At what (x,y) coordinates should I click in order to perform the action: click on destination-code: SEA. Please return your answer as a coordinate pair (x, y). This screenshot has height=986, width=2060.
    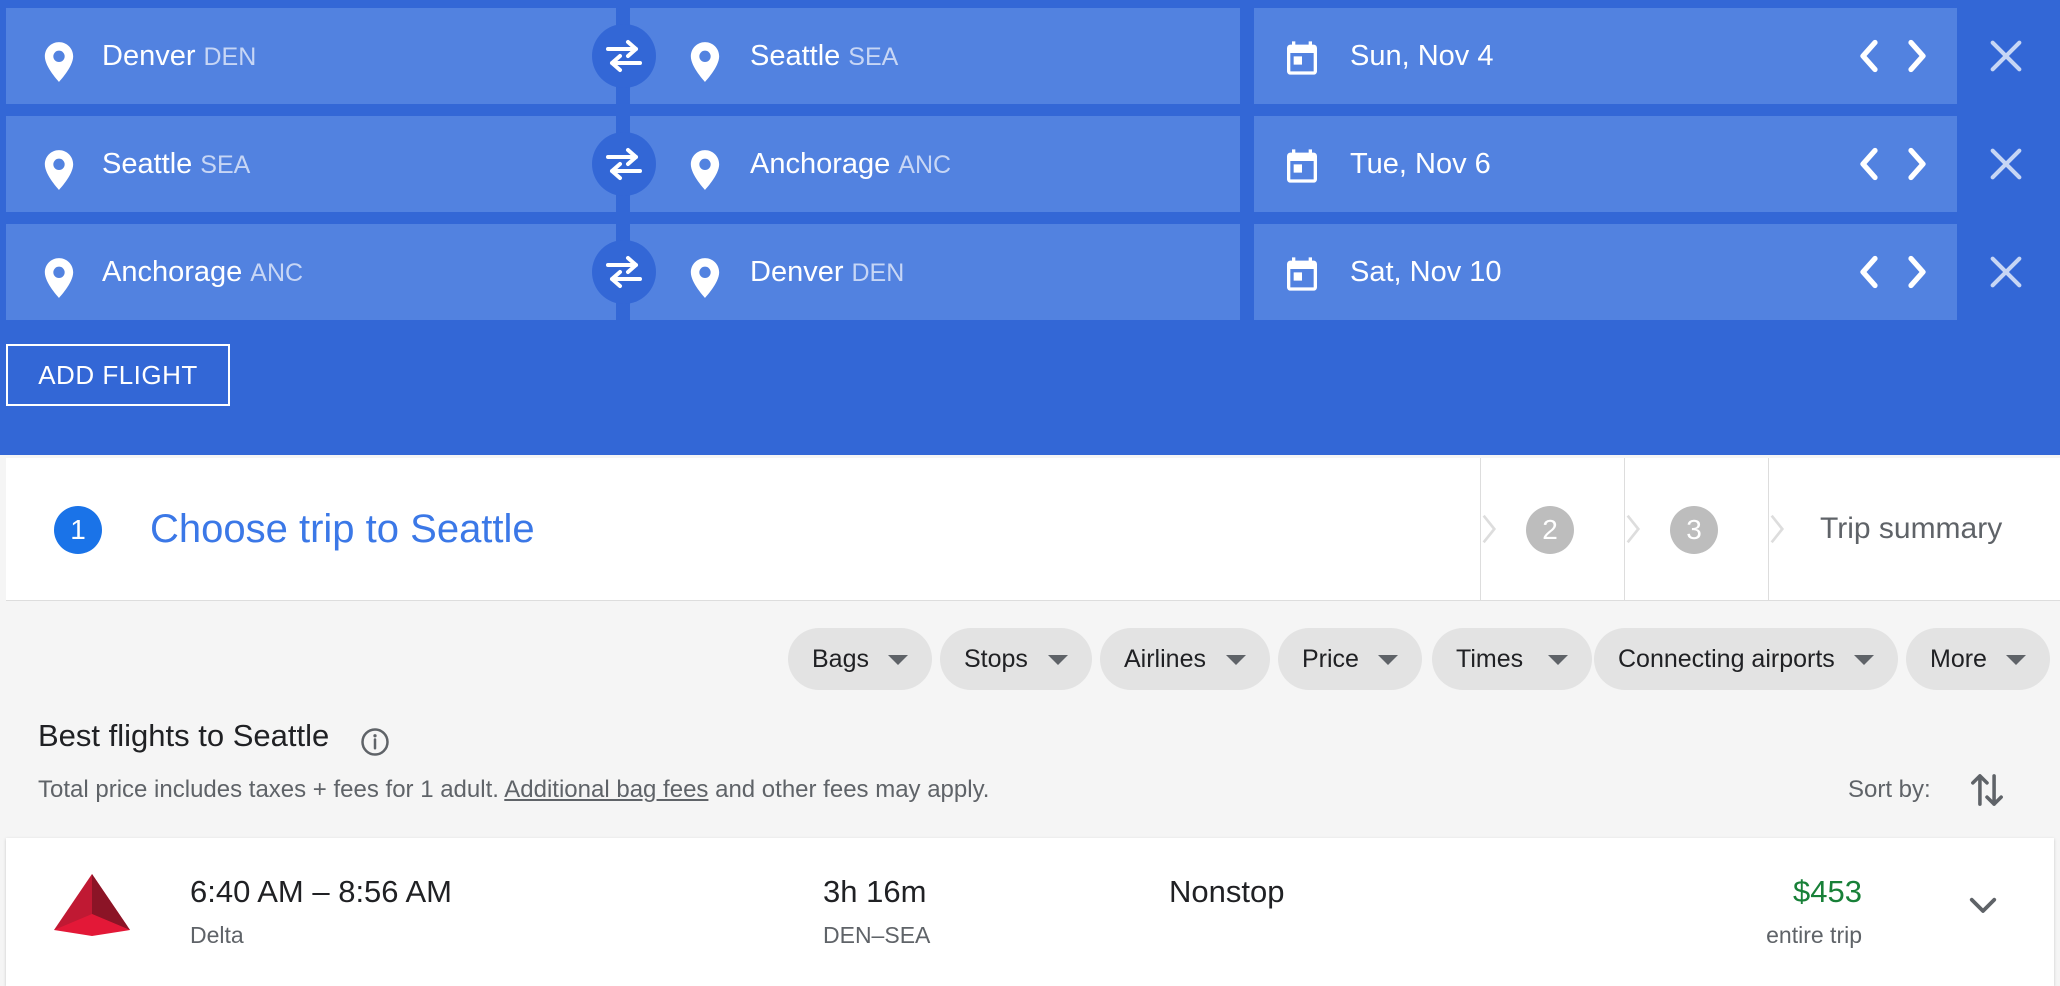
    Looking at the image, I should click on (873, 57).